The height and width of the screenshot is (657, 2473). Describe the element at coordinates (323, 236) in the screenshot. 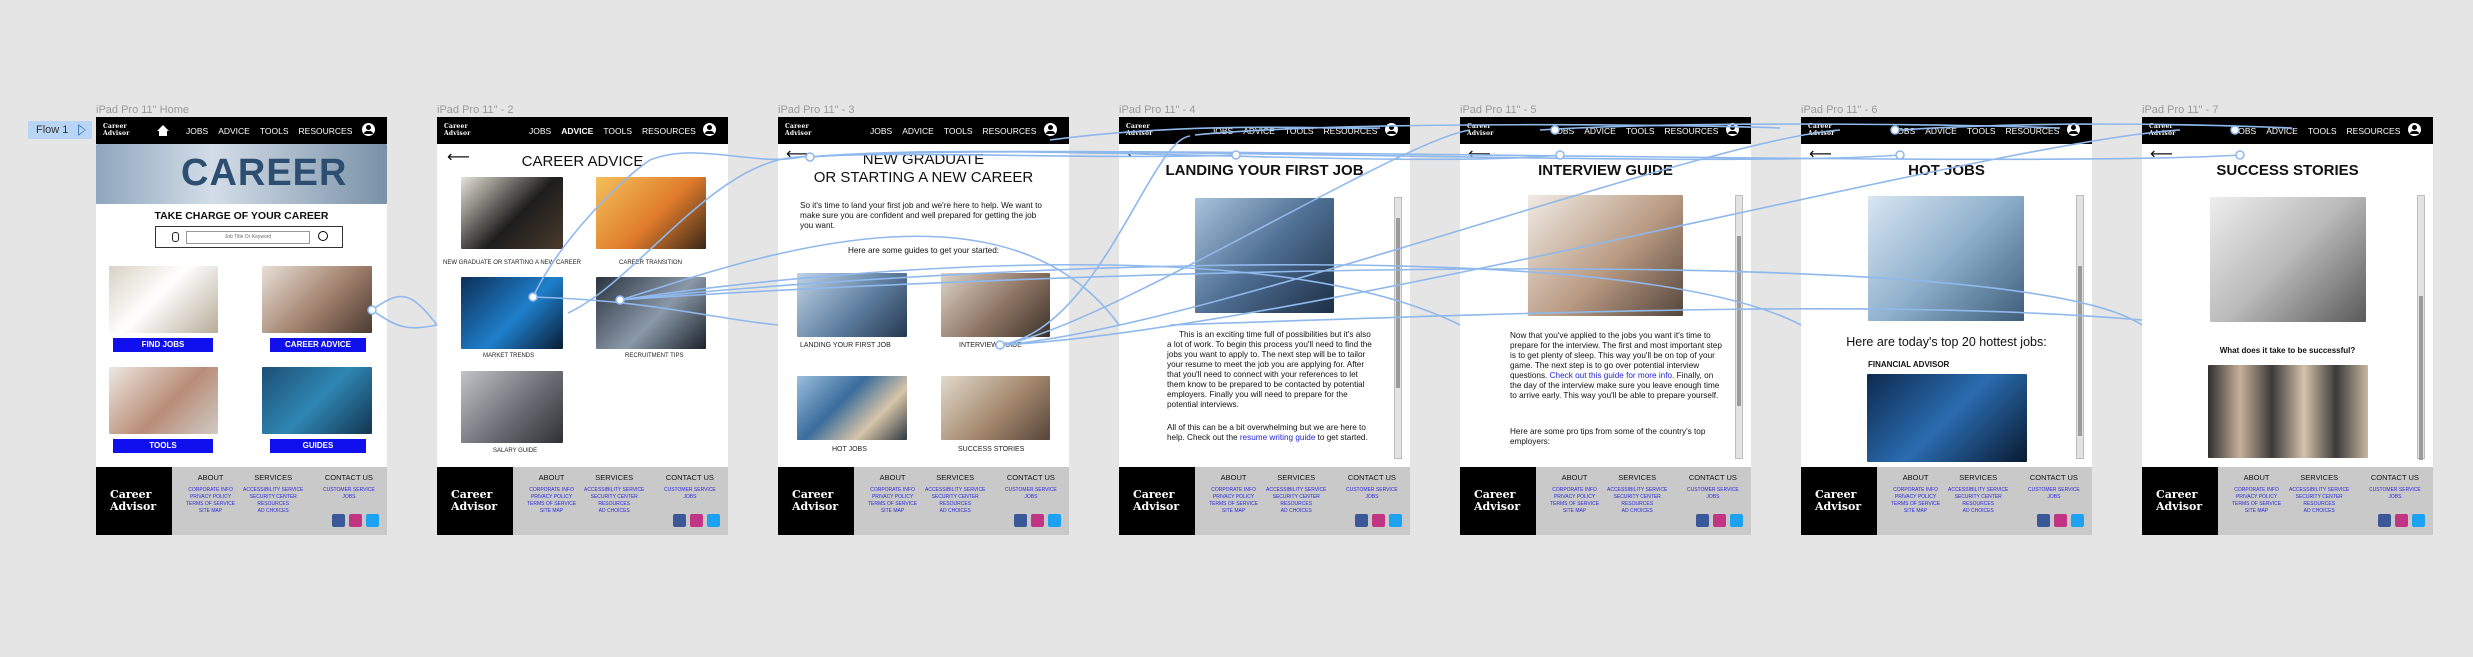

I see `search-icon` at that location.